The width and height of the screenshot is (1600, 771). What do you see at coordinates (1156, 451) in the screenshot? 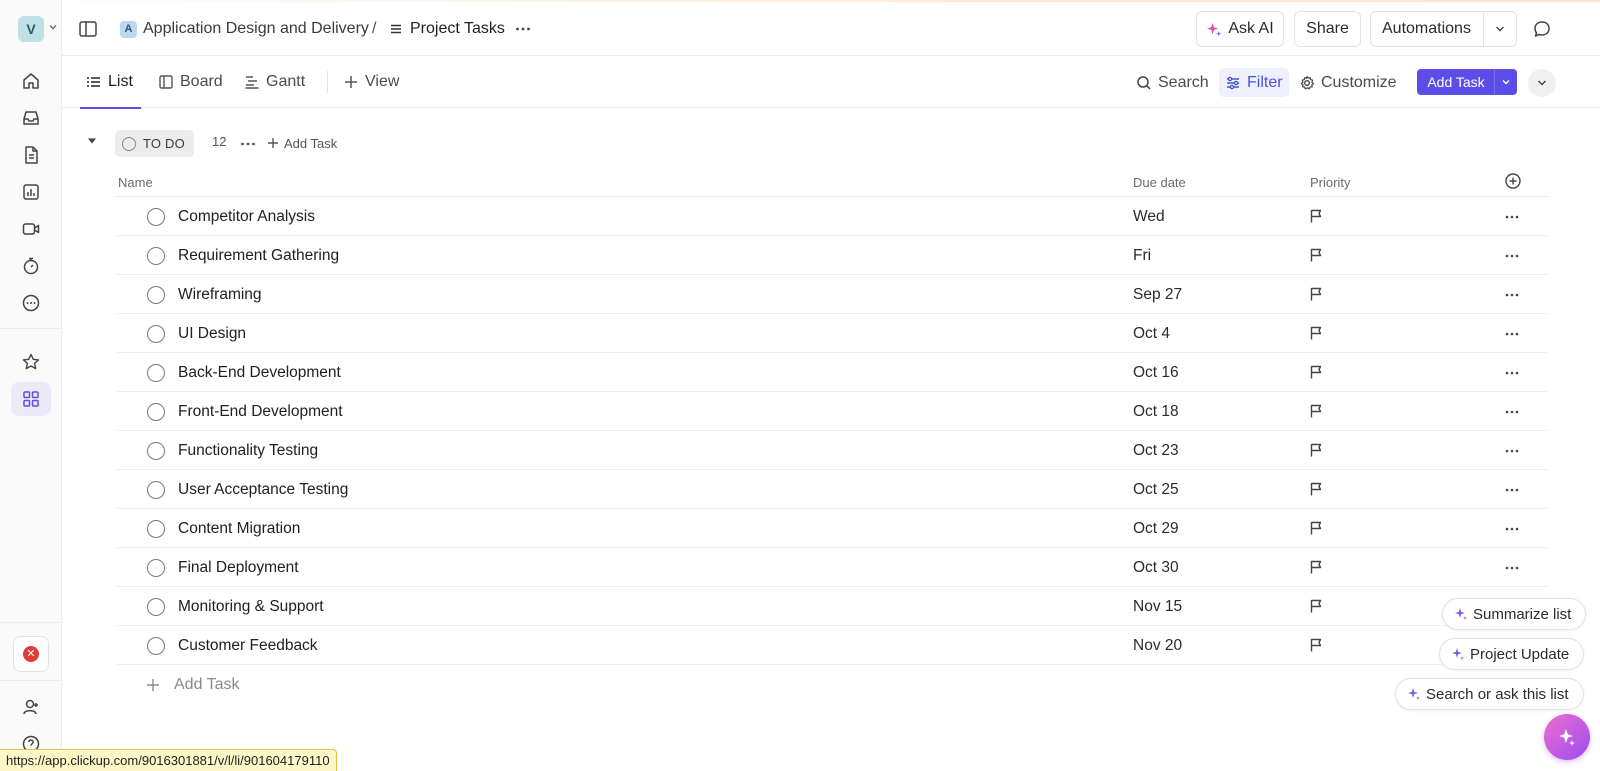
I see `task-due-date: Oct 23` at bounding box center [1156, 451].